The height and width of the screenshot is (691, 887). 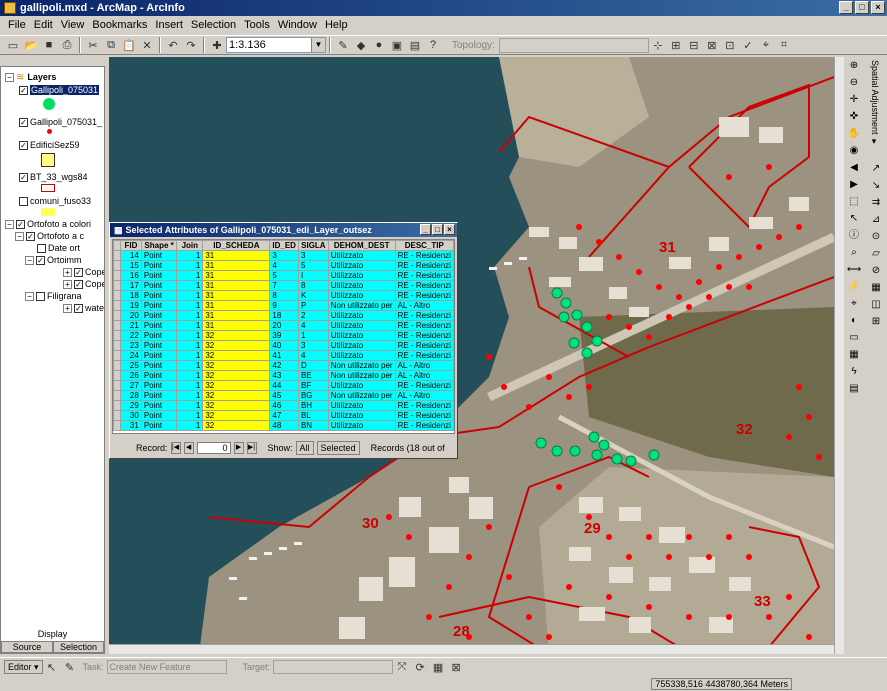 I want to click on layers-root: − ≋ Layers, so click(x=30, y=77).